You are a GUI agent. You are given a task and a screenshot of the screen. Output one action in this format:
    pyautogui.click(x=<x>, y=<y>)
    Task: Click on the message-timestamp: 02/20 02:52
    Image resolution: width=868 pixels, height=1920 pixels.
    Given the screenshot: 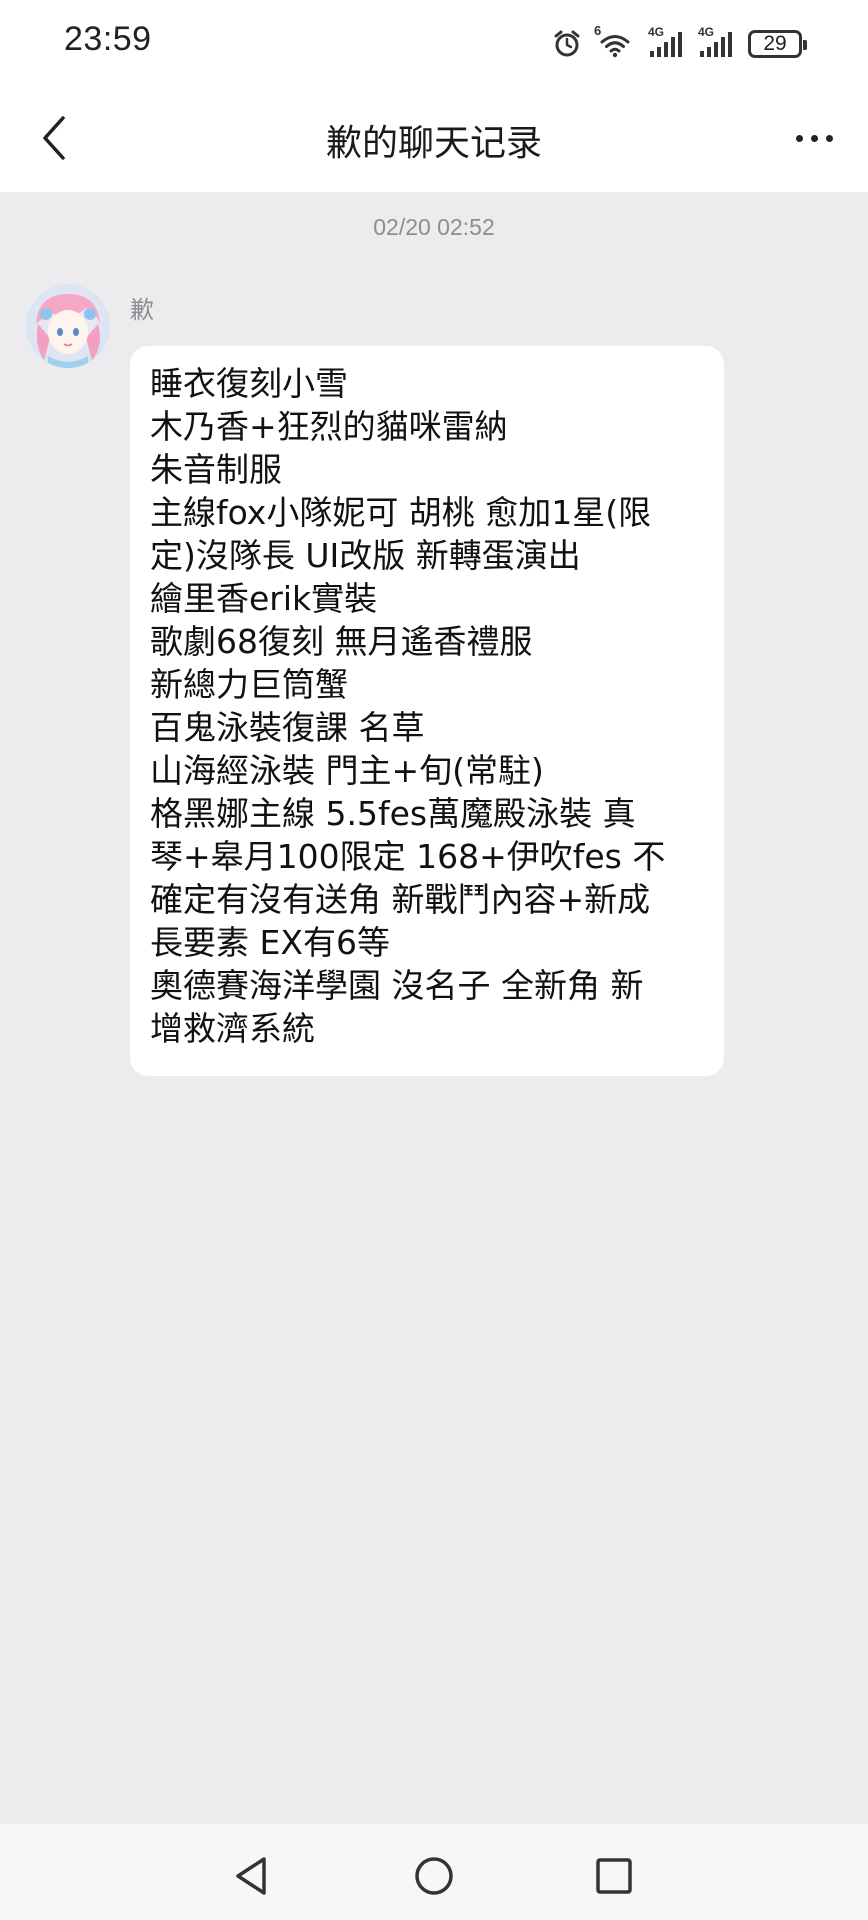 What is the action you would take?
    pyautogui.click(x=434, y=227)
    